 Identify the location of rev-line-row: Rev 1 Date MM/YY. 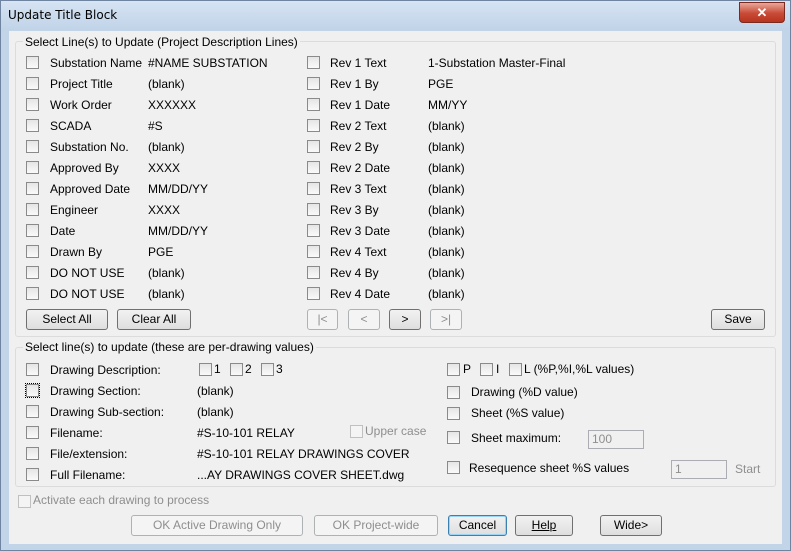
(534, 107).